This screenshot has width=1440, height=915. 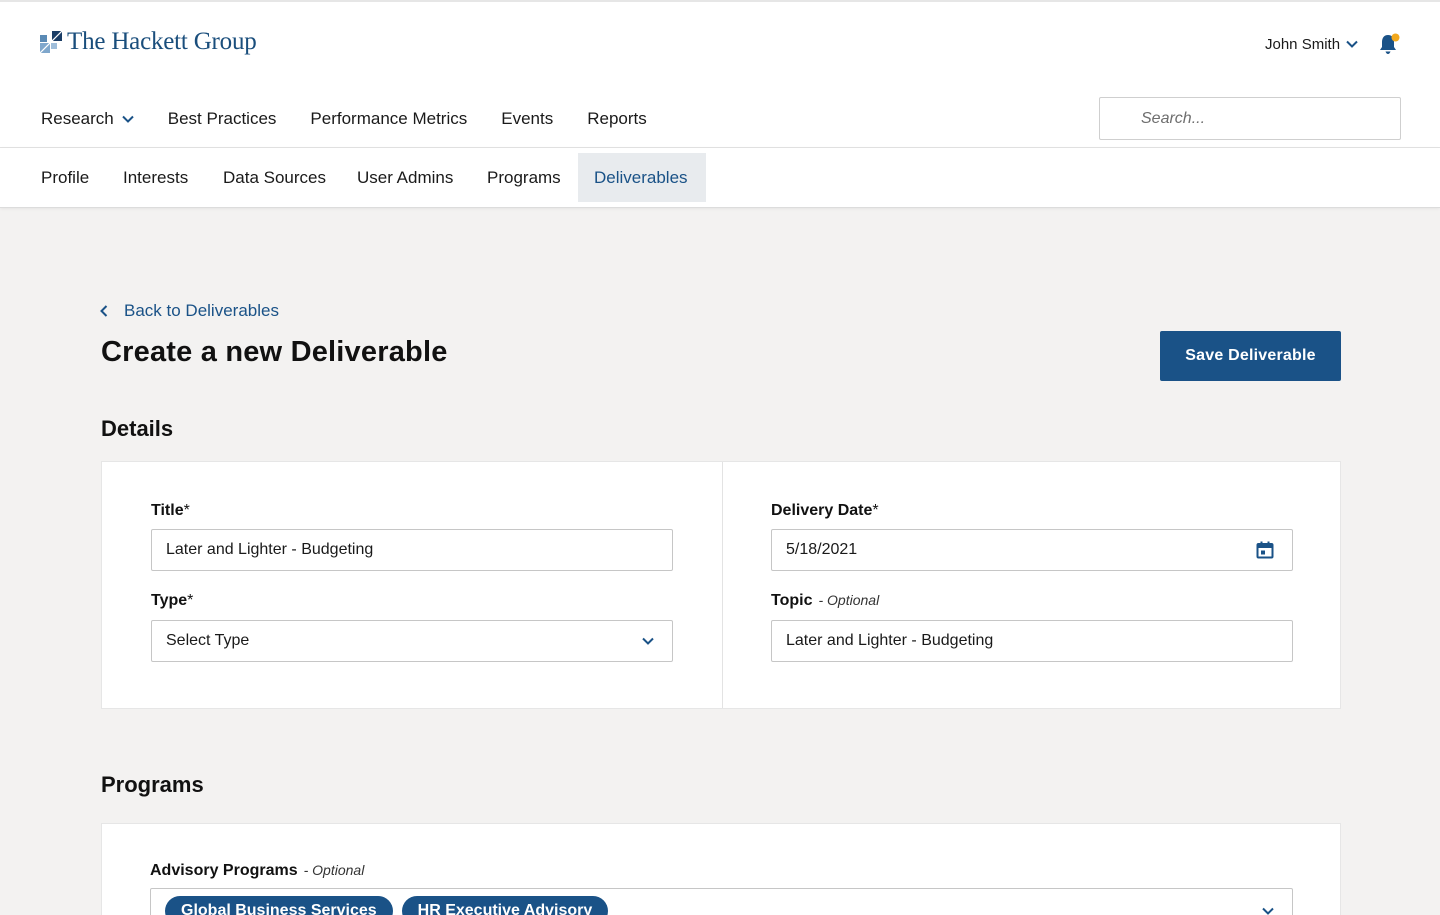 What do you see at coordinates (617, 119) in the screenshot?
I see `nav-reports: Reports` at bounding box center [617, 119].